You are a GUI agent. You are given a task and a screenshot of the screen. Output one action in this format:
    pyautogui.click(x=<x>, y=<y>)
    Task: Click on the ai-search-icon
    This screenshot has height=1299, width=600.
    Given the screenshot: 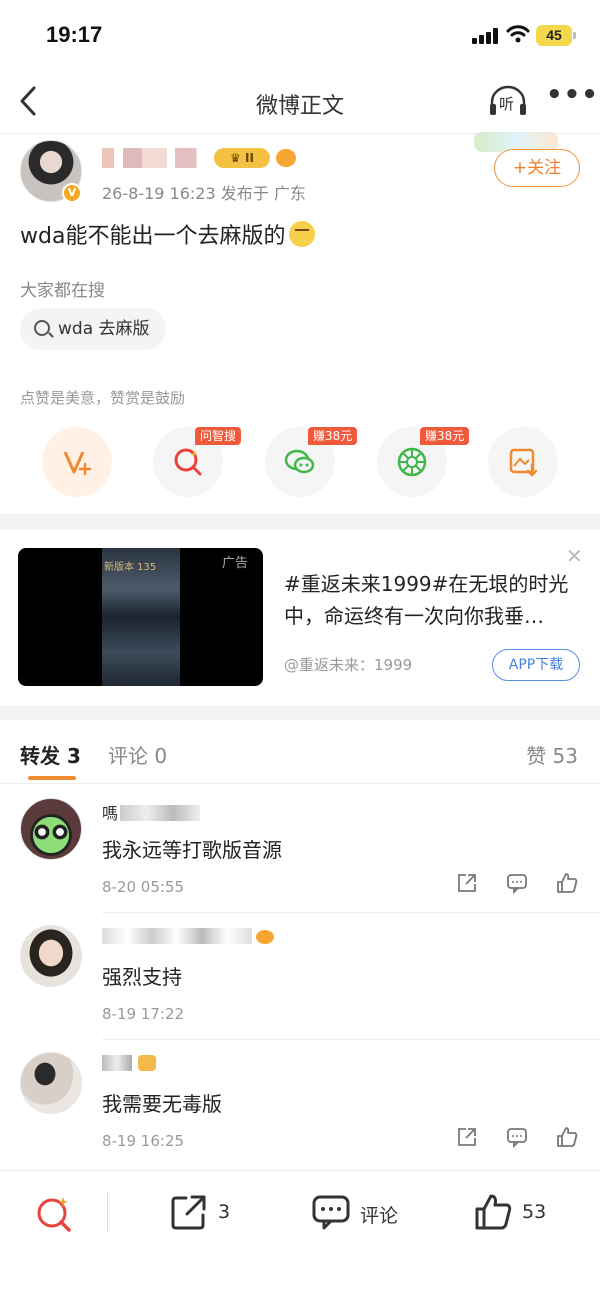 What is the action you would take?
    pyautogui.click(x=54, y=1214)
    